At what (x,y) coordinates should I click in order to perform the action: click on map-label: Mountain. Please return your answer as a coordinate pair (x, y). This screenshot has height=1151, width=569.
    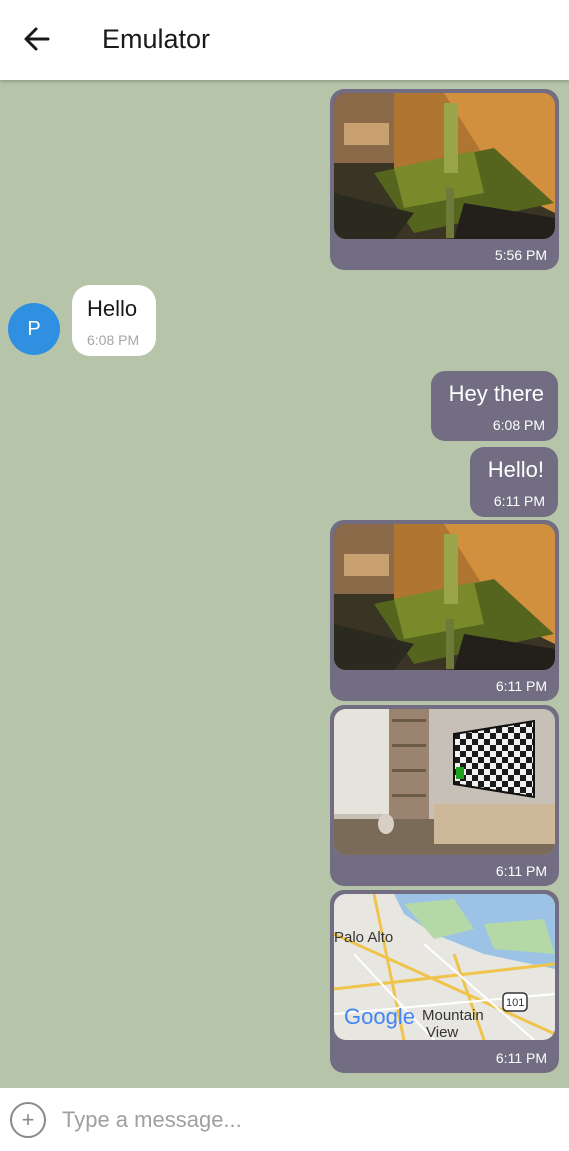
    Looking at the image, I should click on (453, 1015).